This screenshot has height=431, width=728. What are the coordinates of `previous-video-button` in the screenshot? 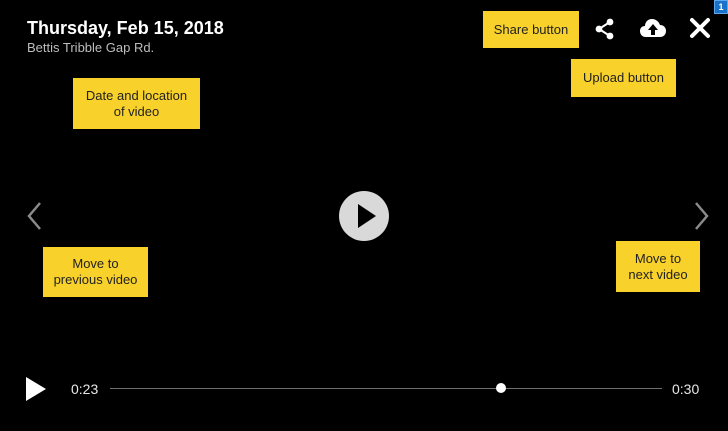 It's located at (34, 216).